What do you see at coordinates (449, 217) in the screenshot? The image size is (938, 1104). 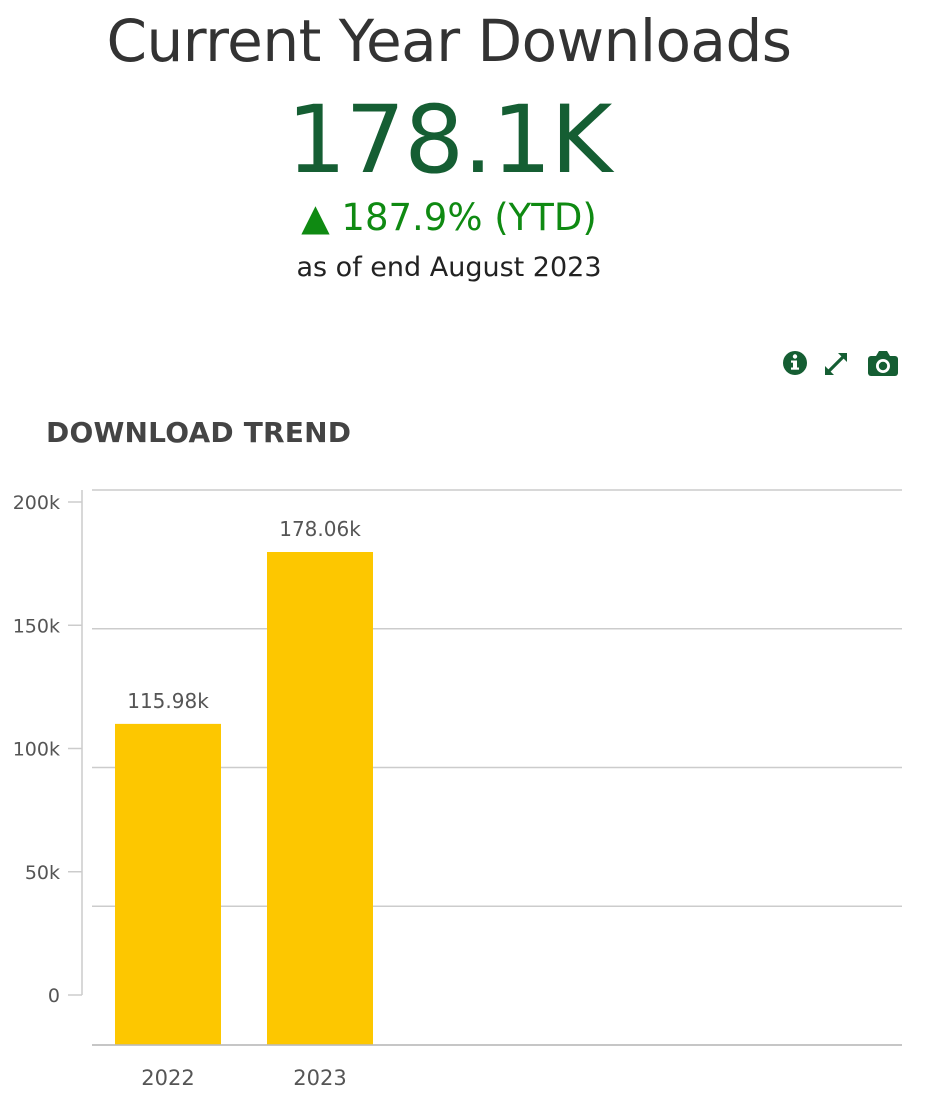 I see `kpi-change: ▲ 187.9% (YTD)` at bounding box center [449, 217].